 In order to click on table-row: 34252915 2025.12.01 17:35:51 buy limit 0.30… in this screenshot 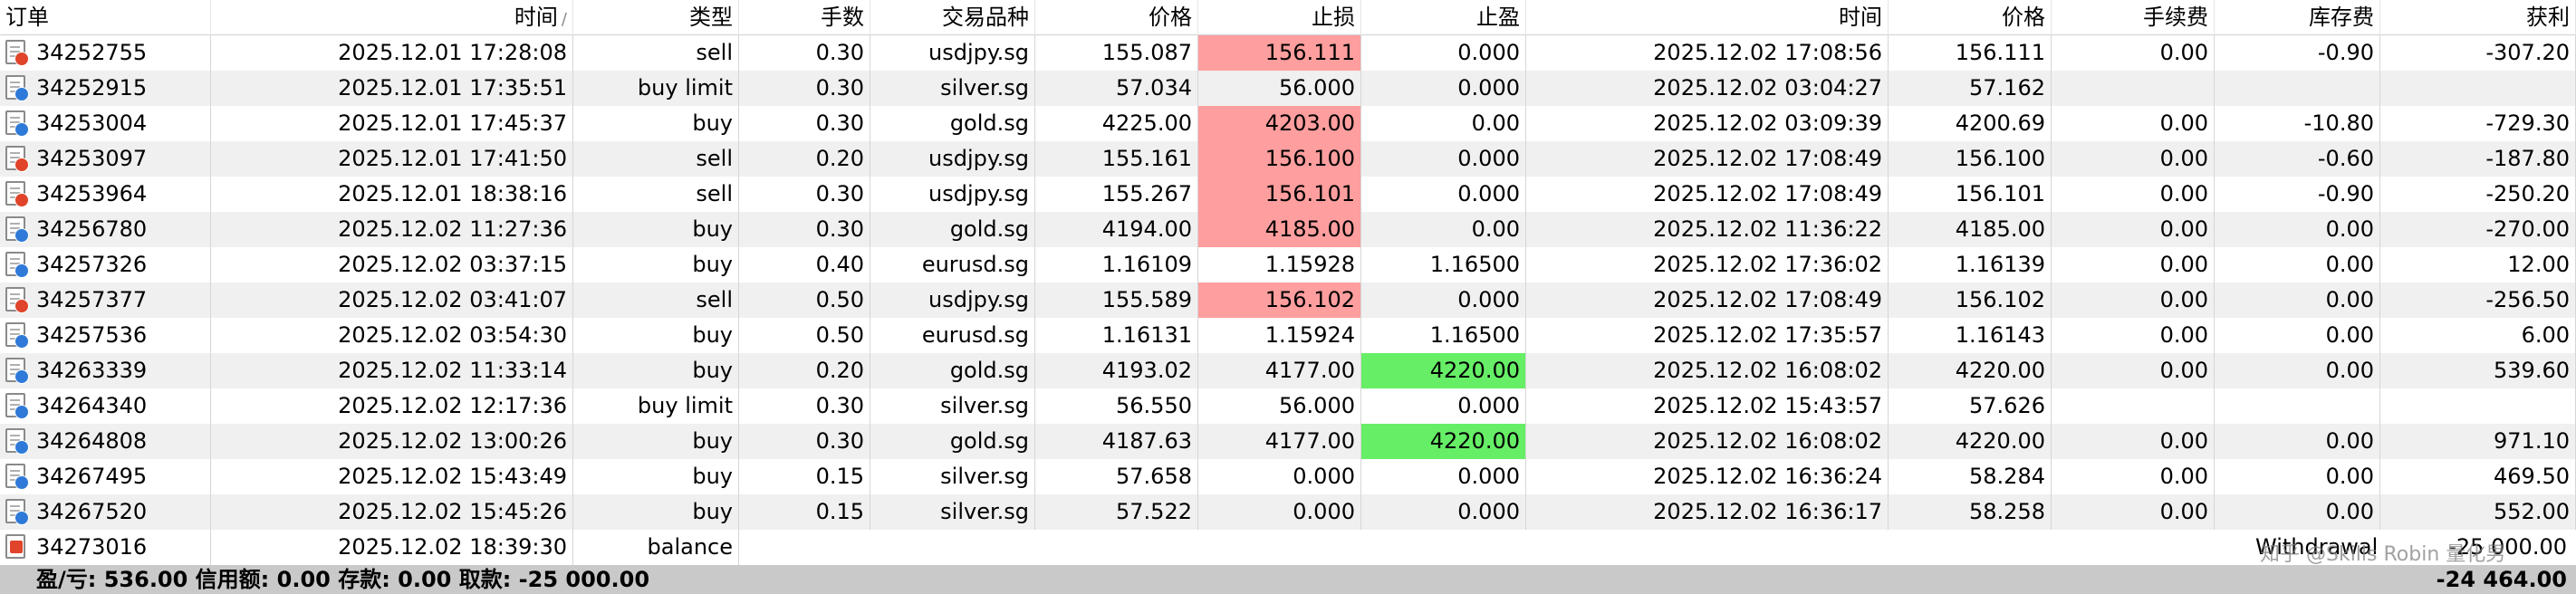, I will do `click(1288, 89)`.